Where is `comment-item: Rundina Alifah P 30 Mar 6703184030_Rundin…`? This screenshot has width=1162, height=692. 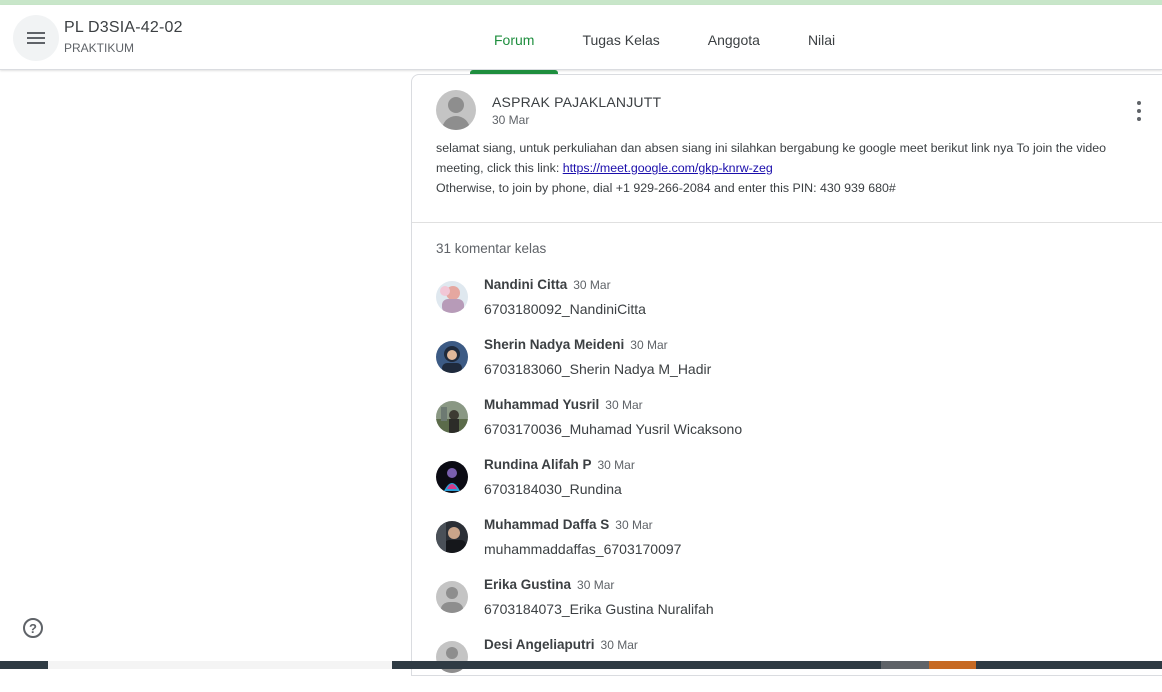 comment-item: Rundina Alifah P 30 Mar 6703184030_Rundin… is located at coordinates (786, 484).